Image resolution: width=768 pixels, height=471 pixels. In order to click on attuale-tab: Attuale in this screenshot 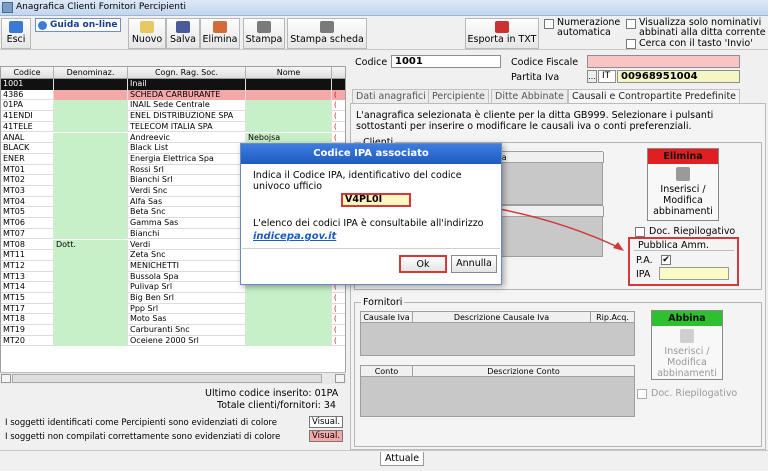, I will do `click(402, 459)`.